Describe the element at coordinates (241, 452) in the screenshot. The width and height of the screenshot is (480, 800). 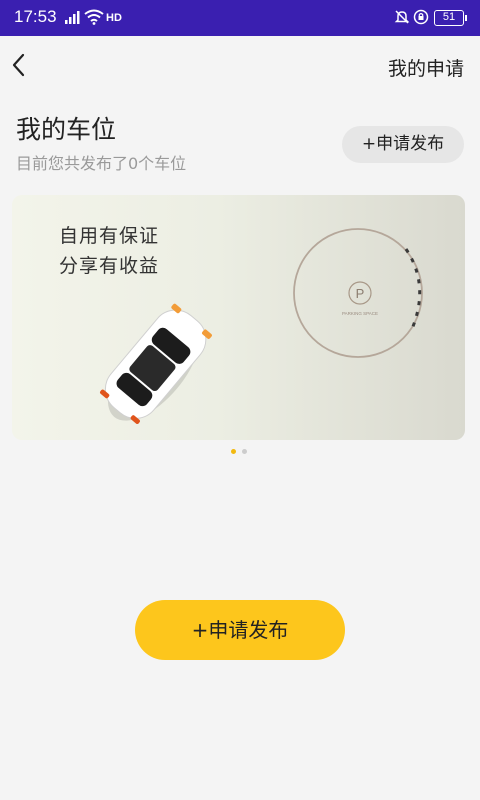
I see `banner-pagination` at that location.